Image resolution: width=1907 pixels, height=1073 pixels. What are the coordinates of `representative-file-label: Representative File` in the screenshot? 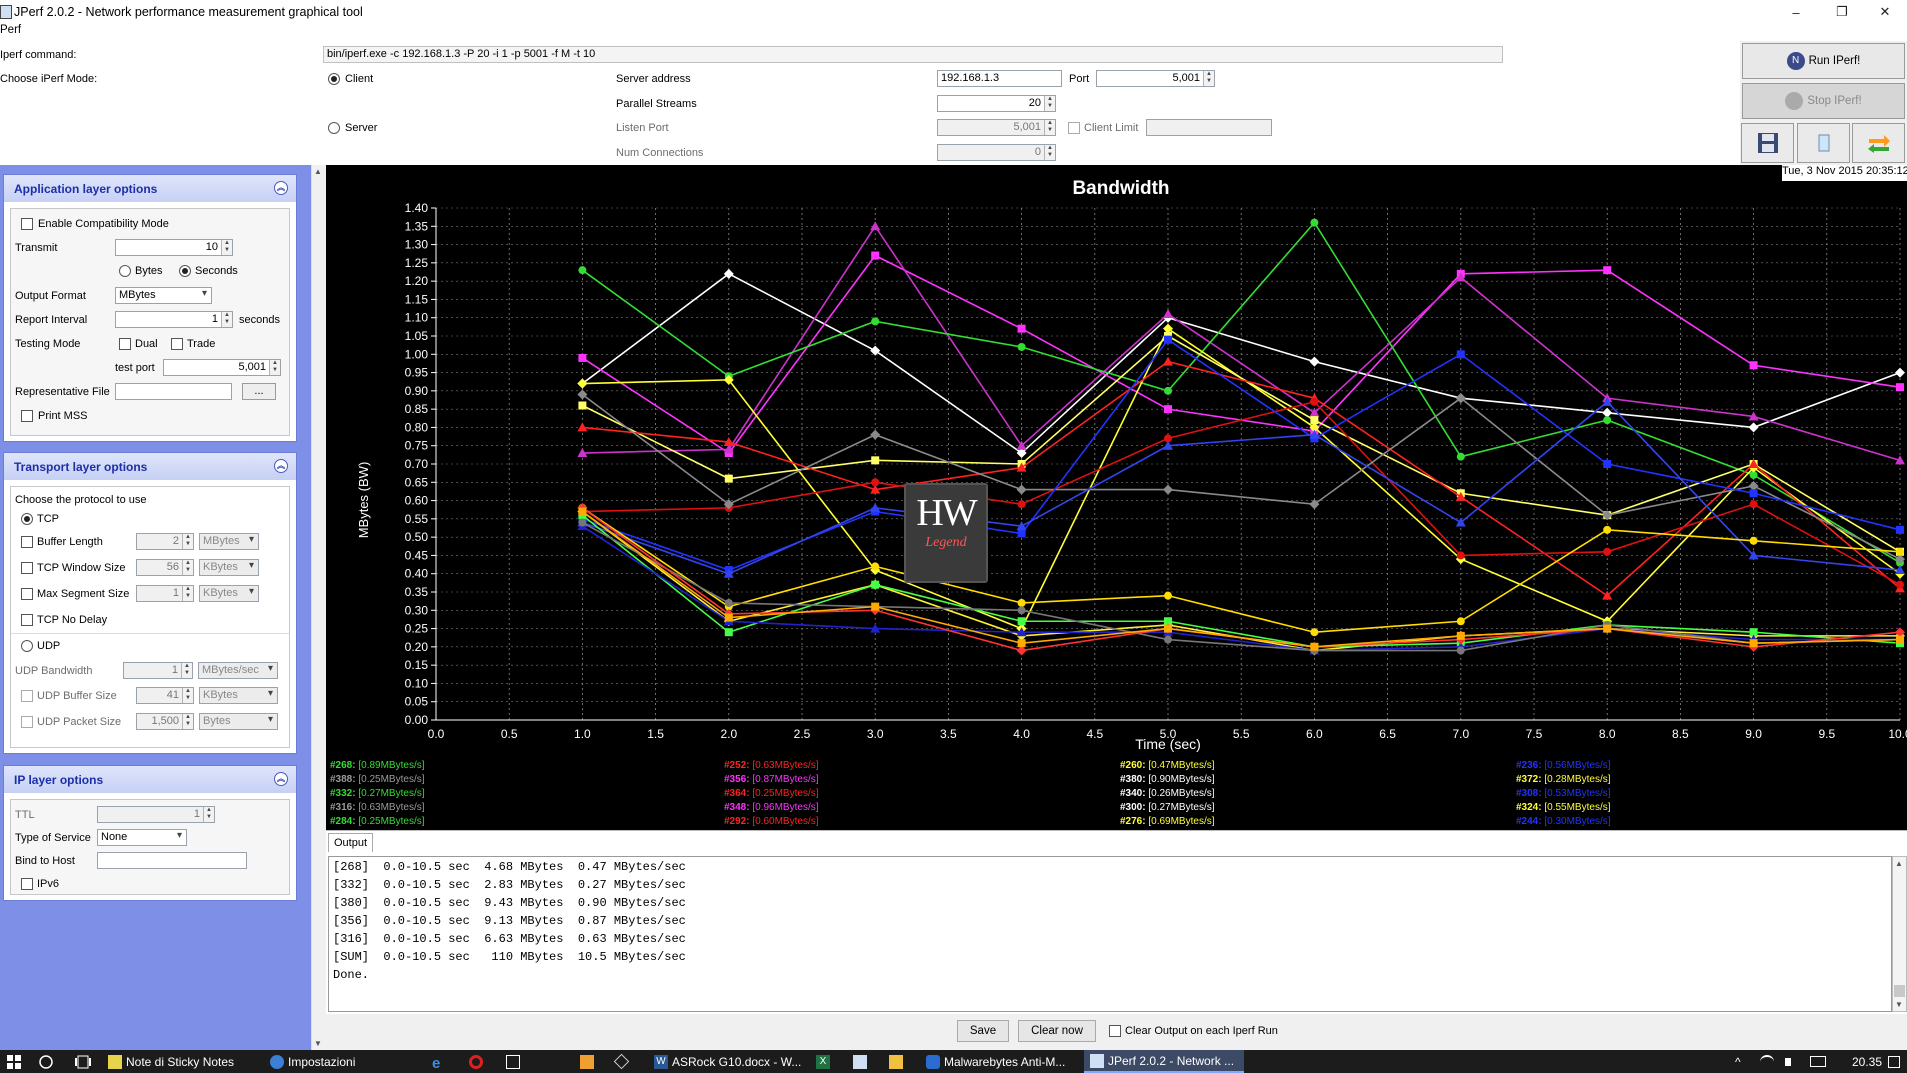 It's located at (62, 392).